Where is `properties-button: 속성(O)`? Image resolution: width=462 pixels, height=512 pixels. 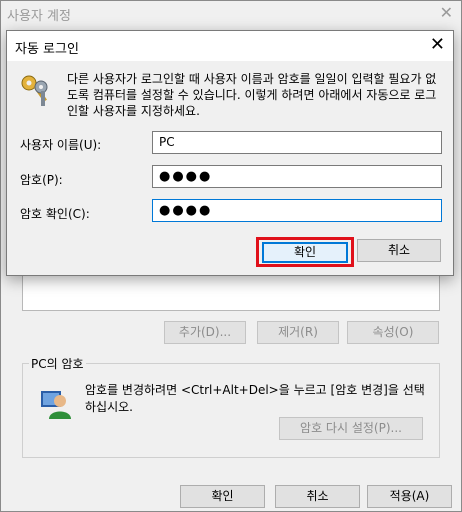
properties-button: 속성(O) is located at coordinates (393, 332).